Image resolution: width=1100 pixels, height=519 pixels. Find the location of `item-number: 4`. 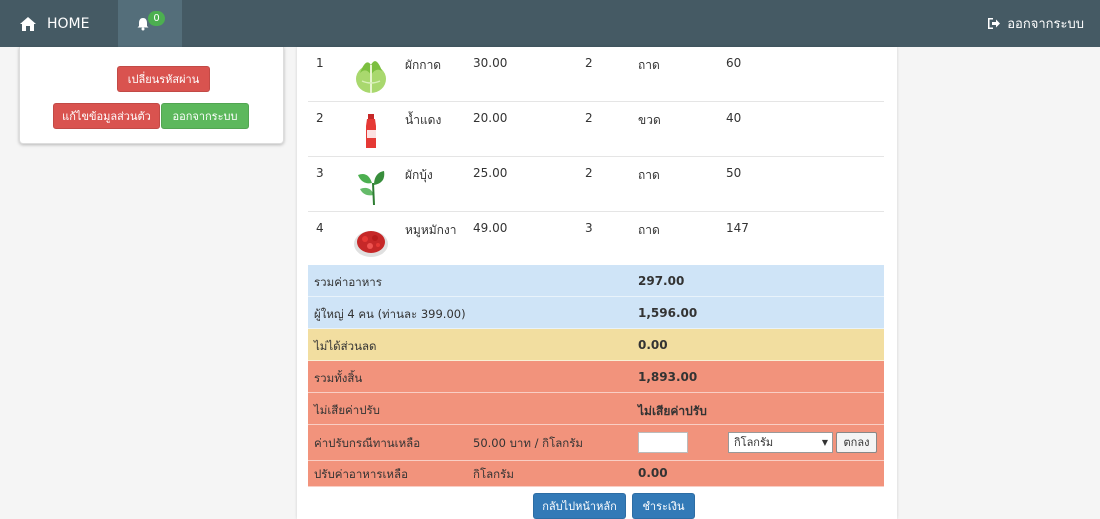

item-number: 4 is located at coordinates (320, 228).